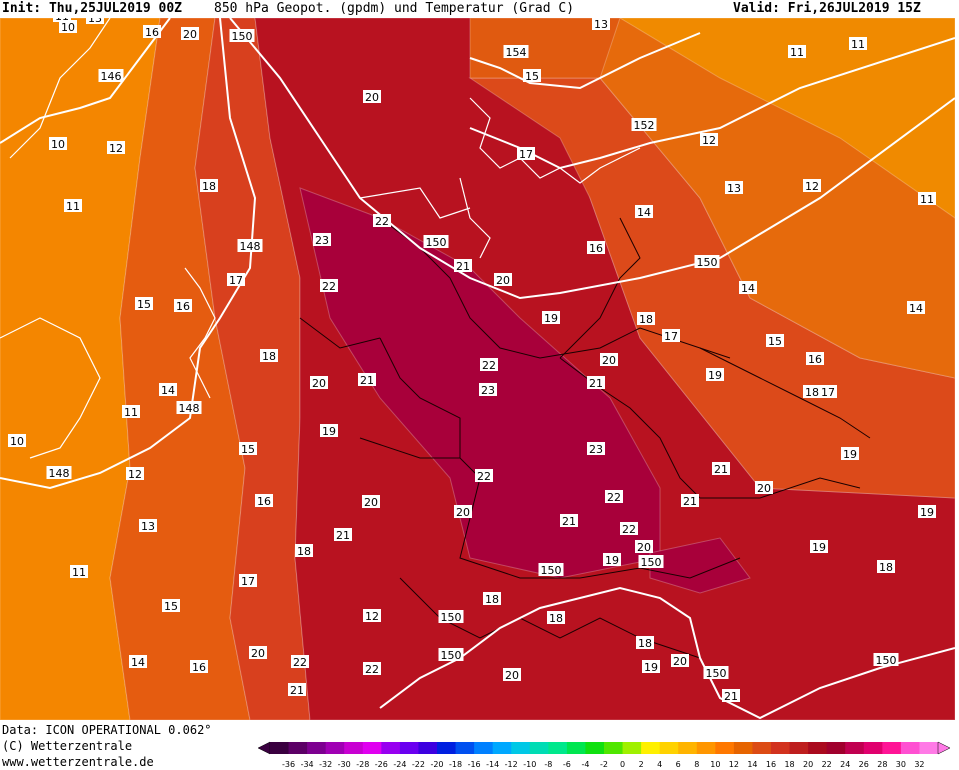 Image resolution: width=959 pixels, height=770 pixels. I want to click on label-text: 154, so click(516, 52).